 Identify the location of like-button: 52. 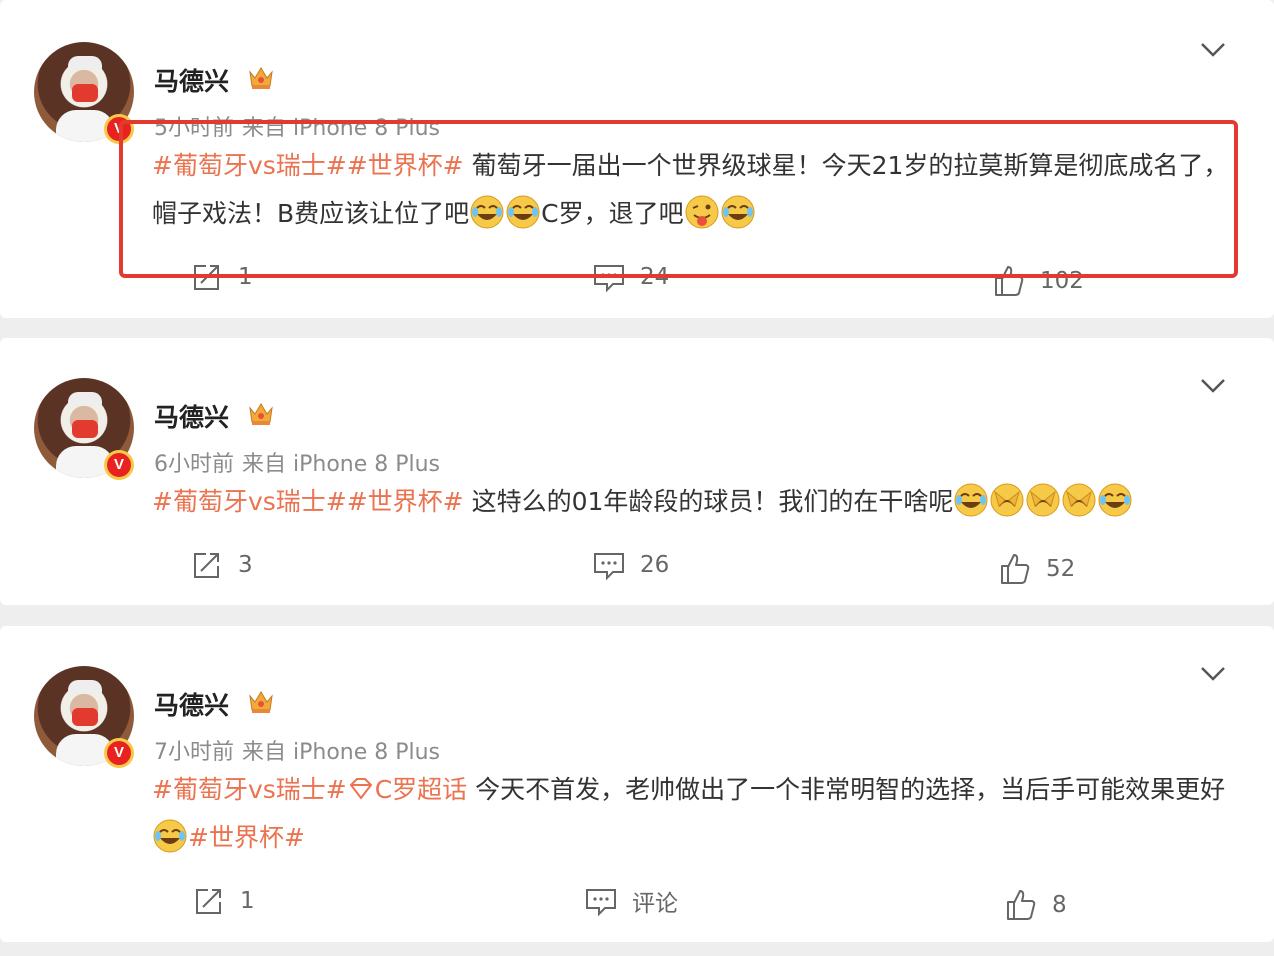
(1036, 569).